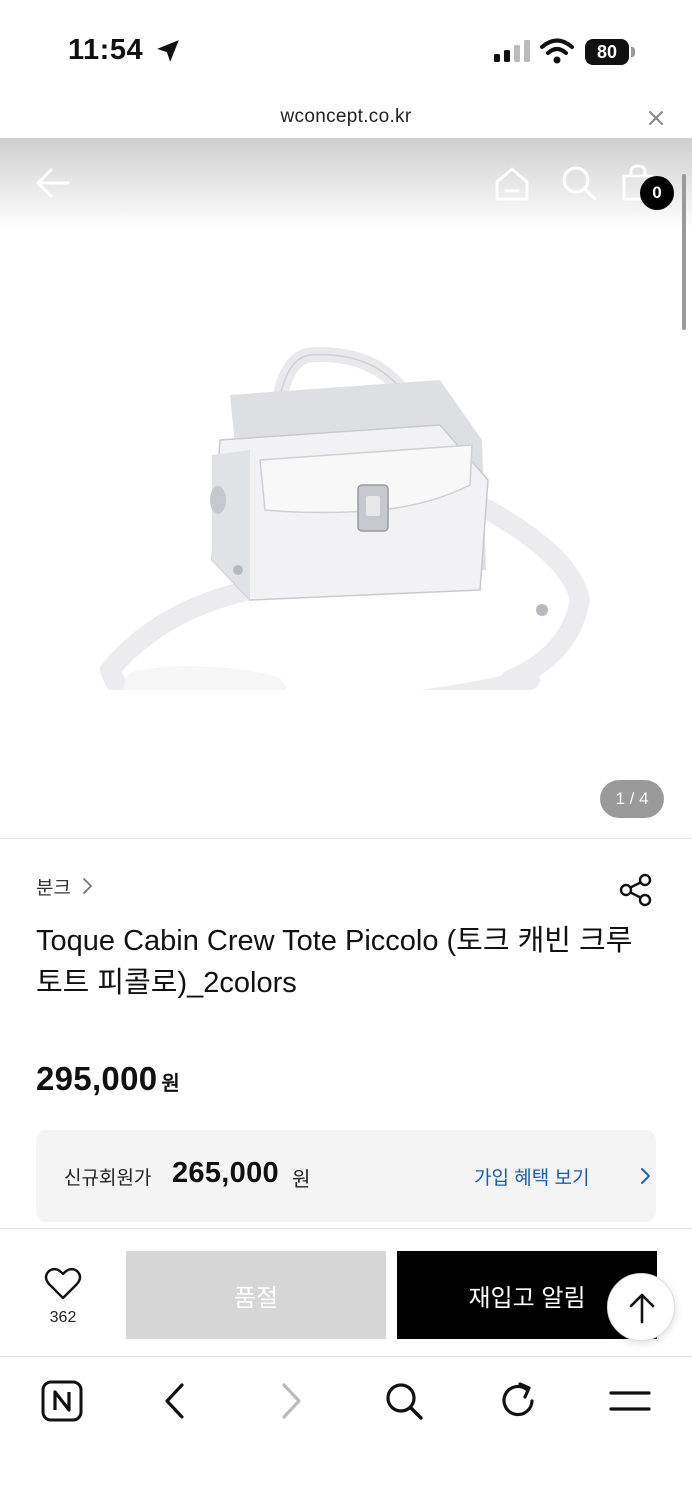  Describe the element at coordinates (346, 1428) in the screenshot. I see `browser-toolbar` at that location.